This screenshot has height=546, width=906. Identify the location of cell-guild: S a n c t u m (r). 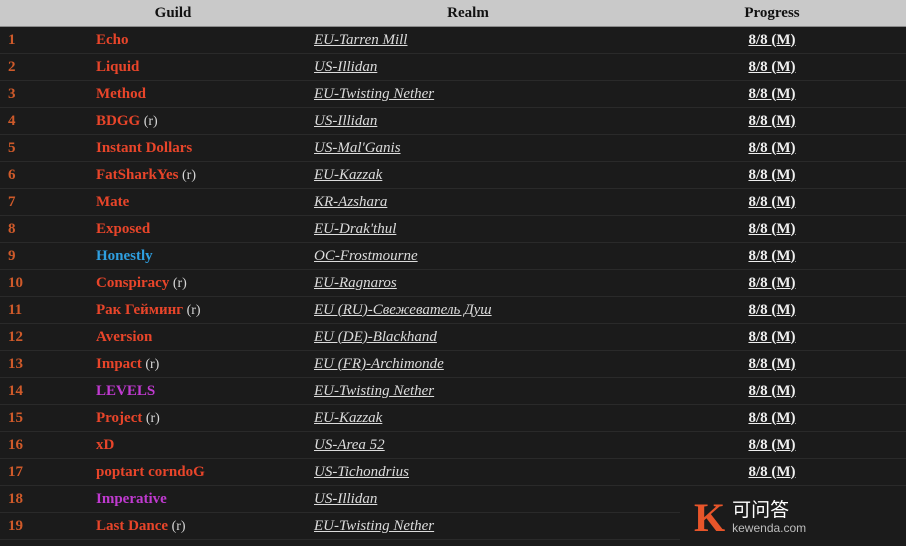
(173, 542).